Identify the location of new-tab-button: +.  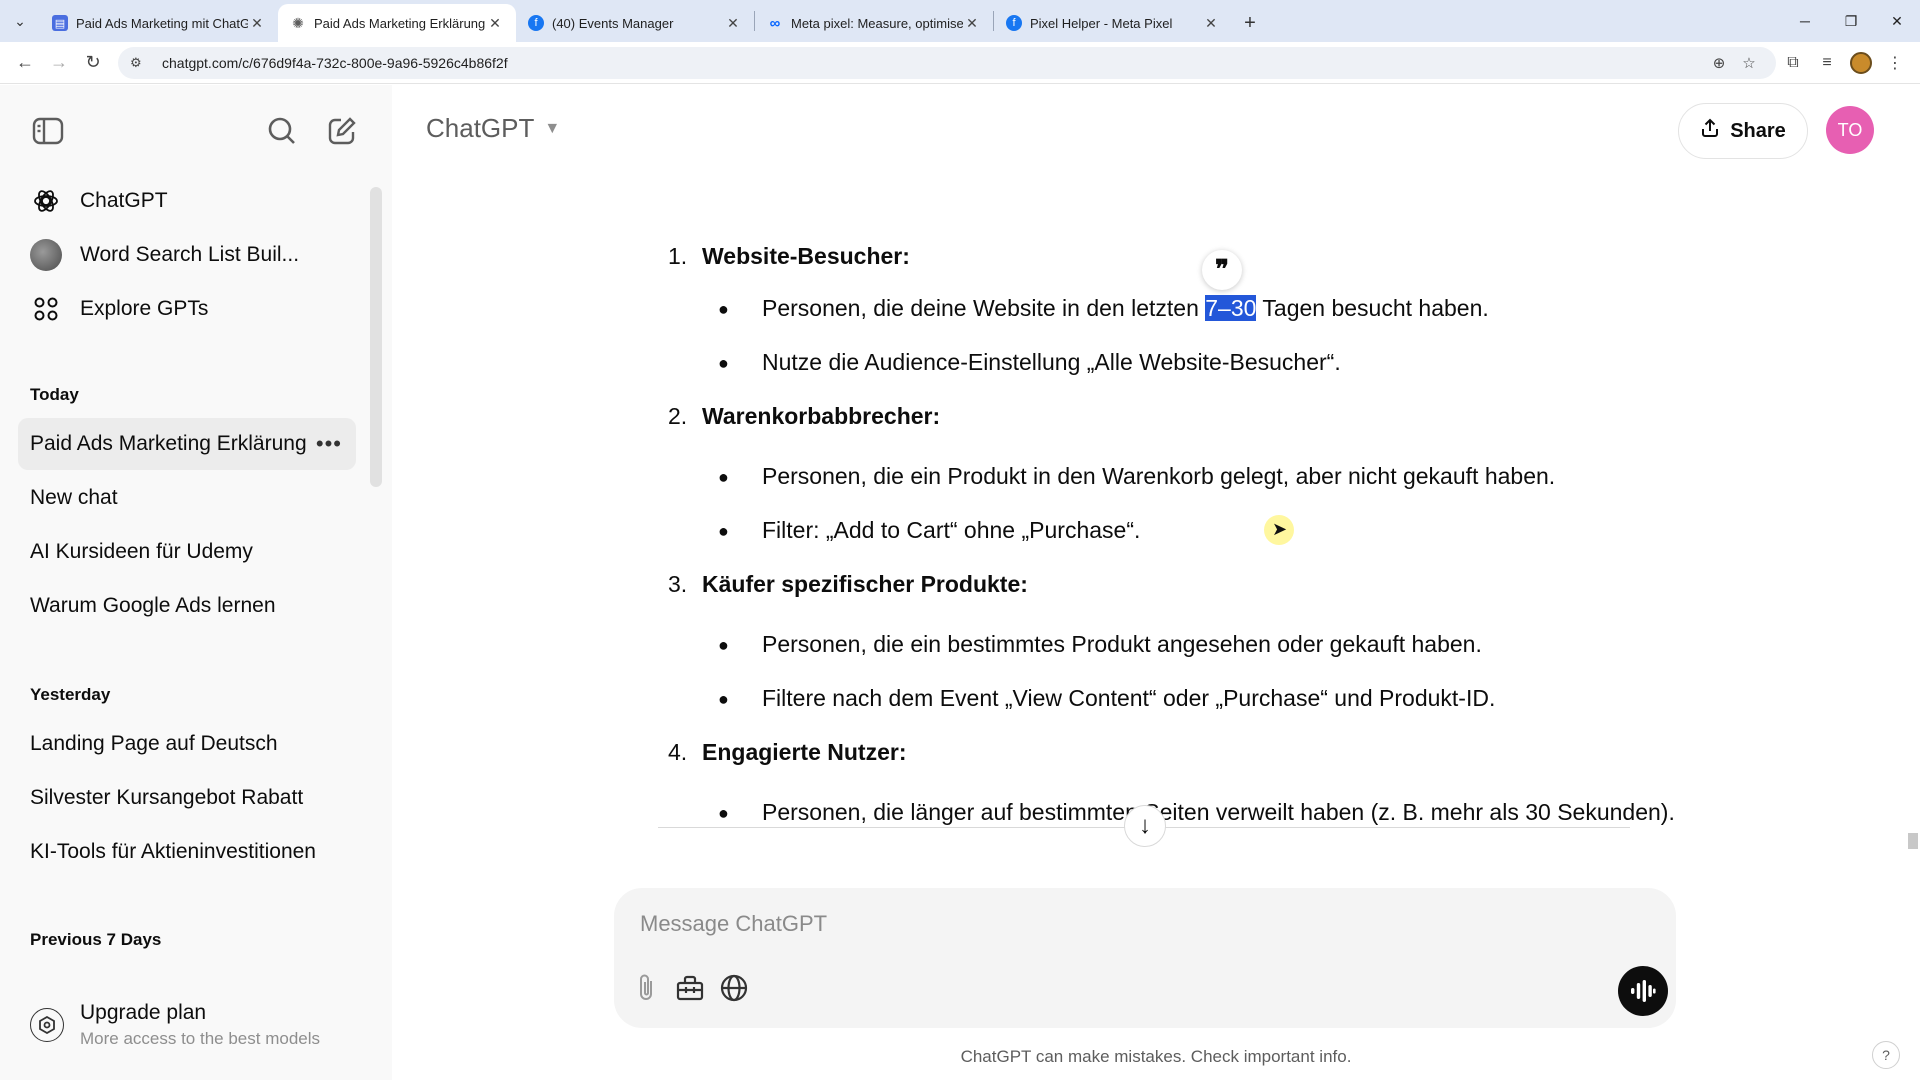
(1250, 23).